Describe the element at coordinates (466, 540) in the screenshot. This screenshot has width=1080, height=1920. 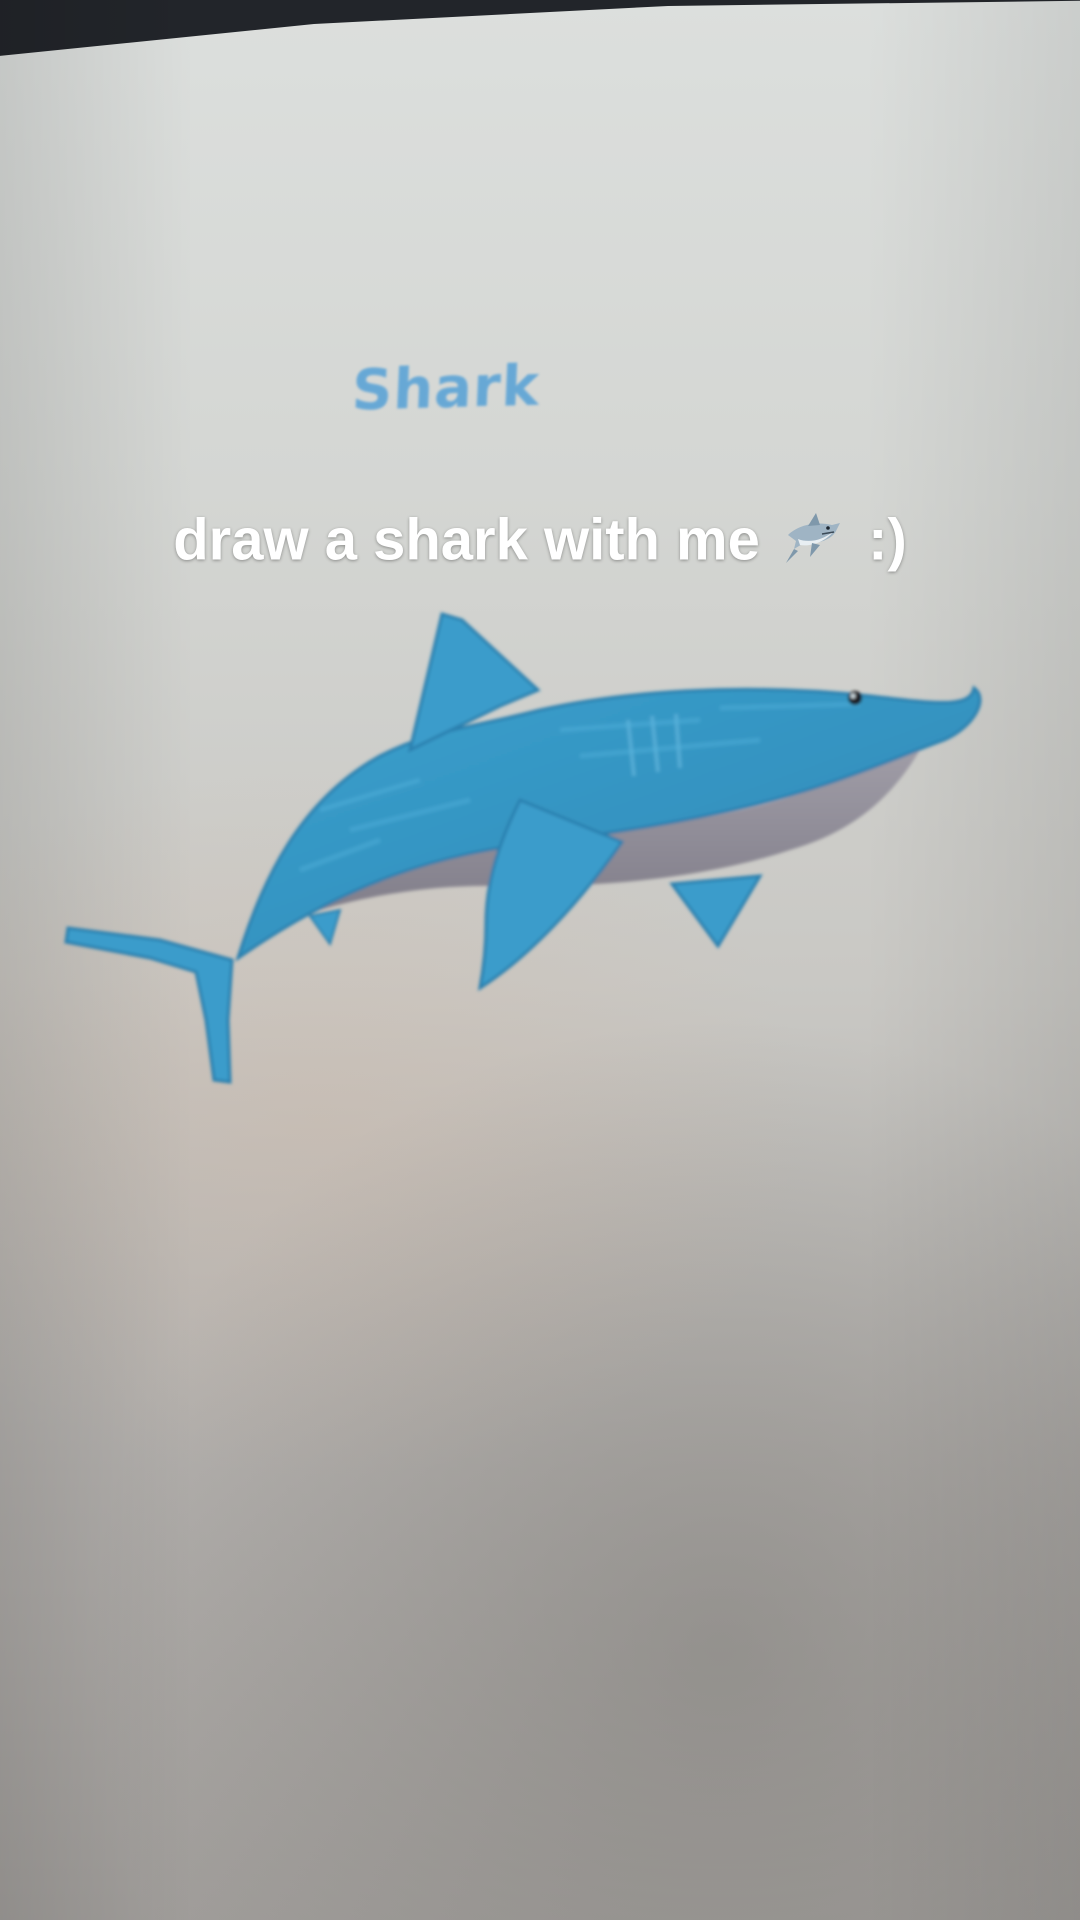
I see `caption-text: draw a shark with me` at that location.